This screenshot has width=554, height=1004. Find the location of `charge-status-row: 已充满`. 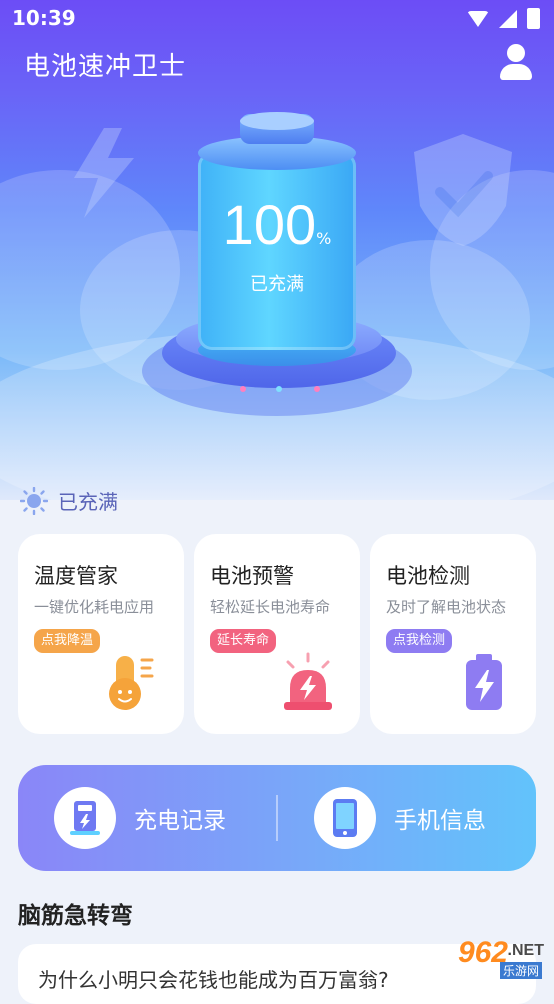

charge-status-row: 已充满 is located at coordinates (69, 500).